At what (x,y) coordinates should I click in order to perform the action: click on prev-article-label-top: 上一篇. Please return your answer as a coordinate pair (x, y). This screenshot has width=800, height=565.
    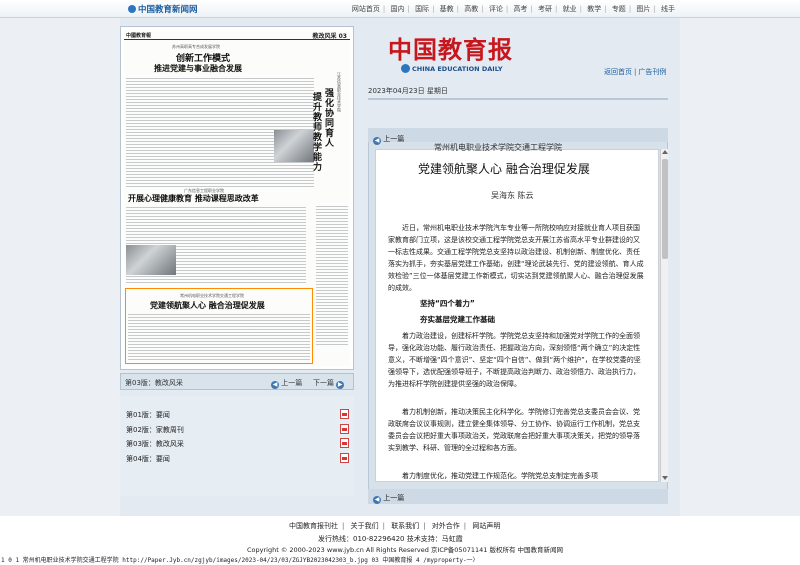
    Looking at the image, I should click on (394, 139).